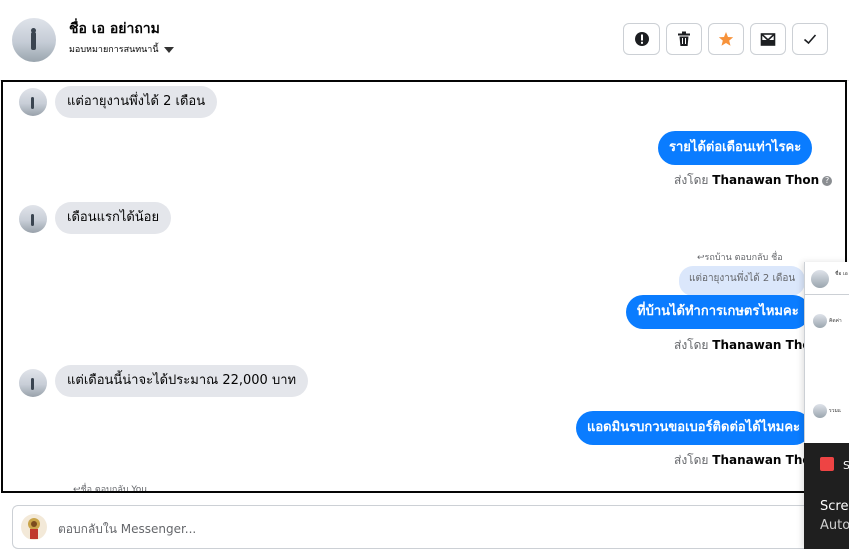 Image resolution: width=849 pixels, height=549 pixels. Describe the element at coordinates (735, 148) in the screenshot. I see `outgoing-message: รายได้ต่อเดือนเท่าไรคะ` at that location.